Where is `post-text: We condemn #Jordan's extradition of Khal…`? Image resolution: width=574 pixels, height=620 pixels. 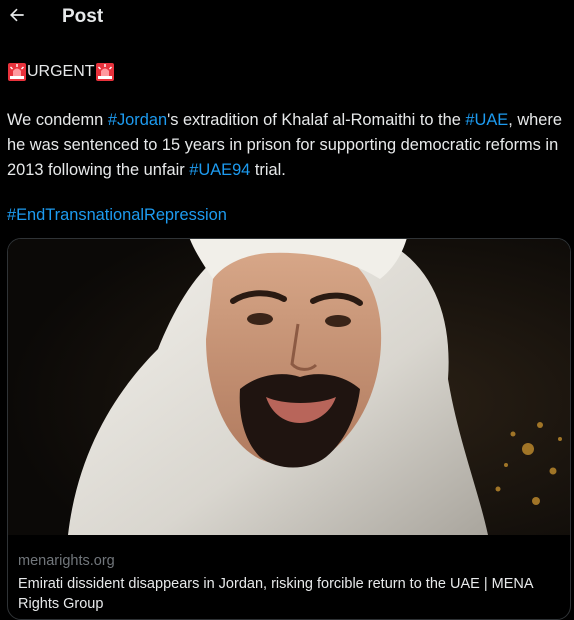
post-text: We condemn #Jordan's extradition of Khal… is located at coordinates (288, 145).